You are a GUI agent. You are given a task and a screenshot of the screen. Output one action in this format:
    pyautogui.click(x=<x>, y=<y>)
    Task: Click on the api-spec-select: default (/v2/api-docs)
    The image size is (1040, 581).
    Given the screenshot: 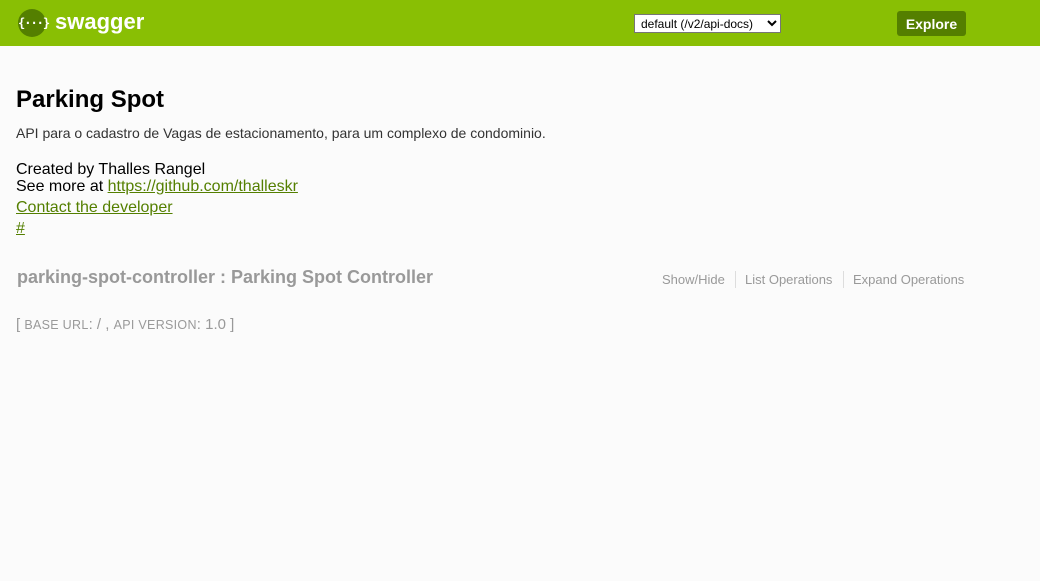 What is the action you would take?
    pyautogui.click(x=707, y=23)
    